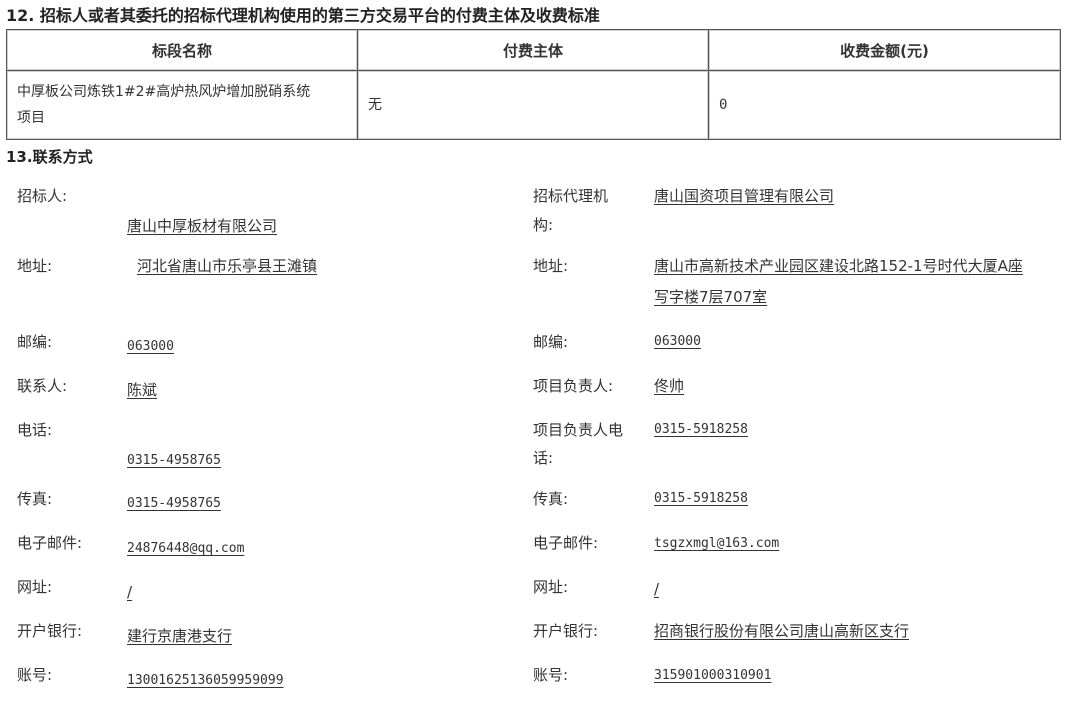 The height and width of the screenshot is (705, 1069). What do you see at coordinates (182, 50) in the screenshot?
I see `header-section-name: 标段名称` at bounding box center [182, 50].